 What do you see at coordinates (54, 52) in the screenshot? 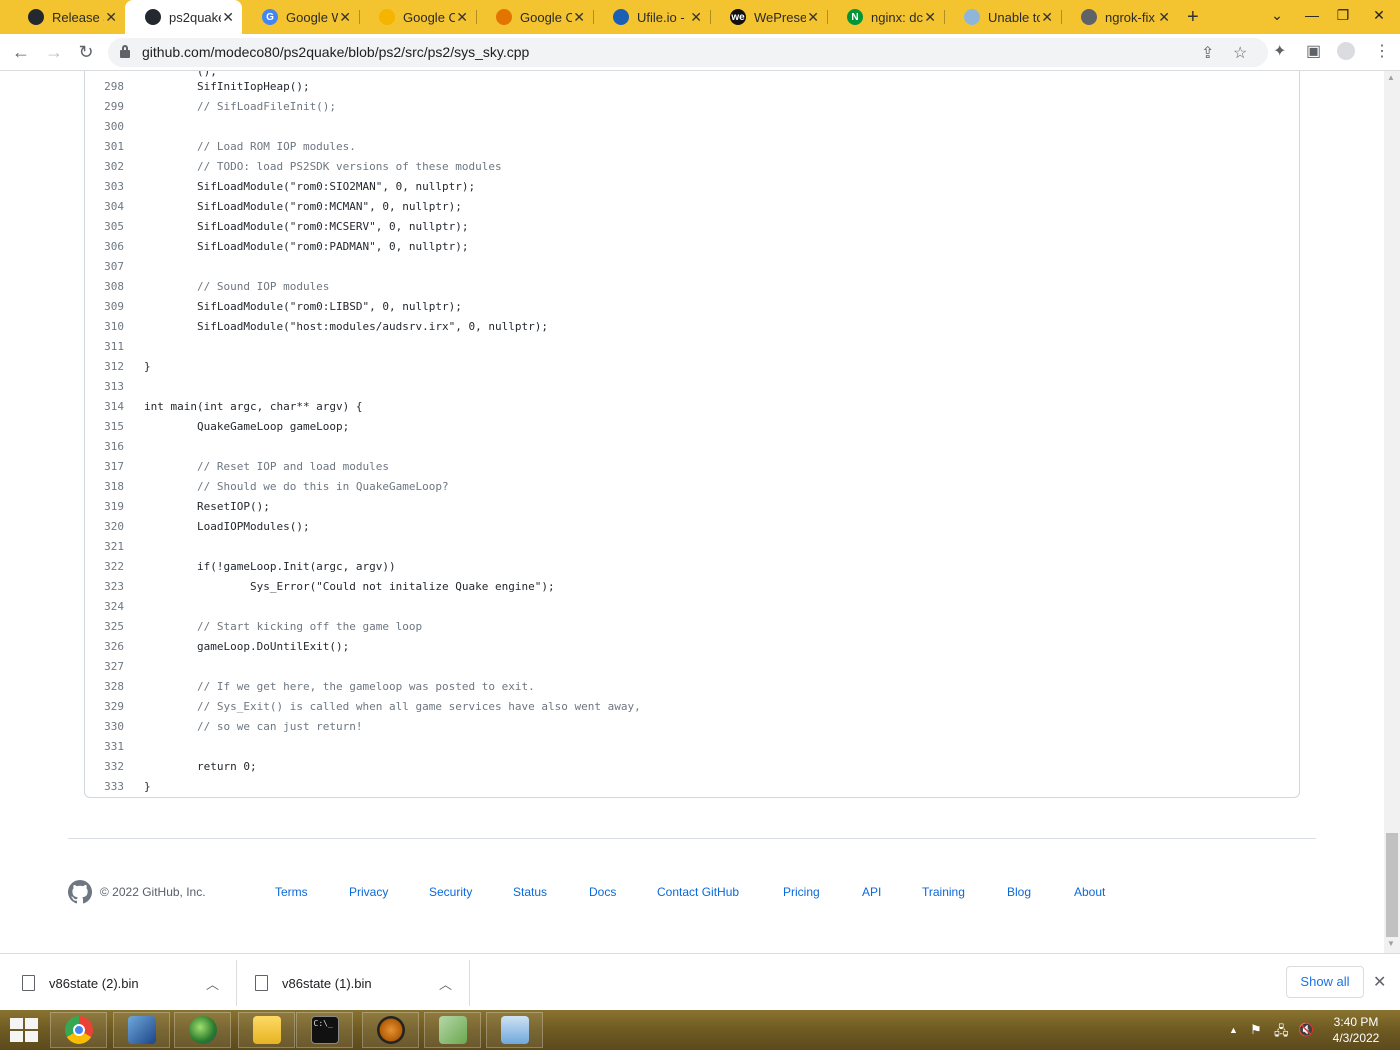
I see `forward-arrow-icon: →` at bounding box center [54, 52].